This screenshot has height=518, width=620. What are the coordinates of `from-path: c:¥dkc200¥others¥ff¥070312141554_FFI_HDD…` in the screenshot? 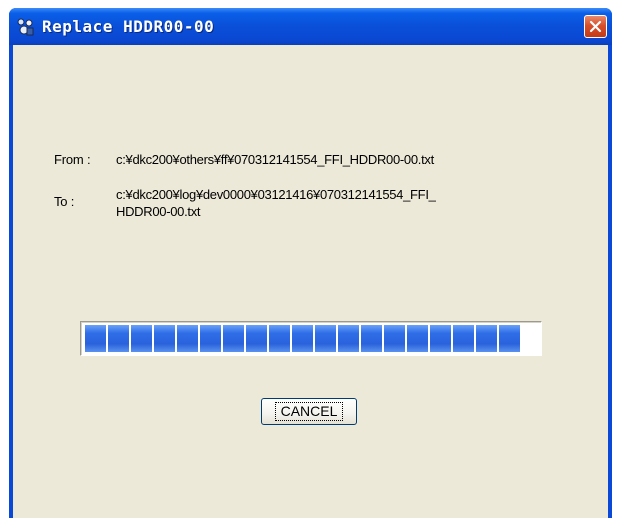 It's located at (275, 159).